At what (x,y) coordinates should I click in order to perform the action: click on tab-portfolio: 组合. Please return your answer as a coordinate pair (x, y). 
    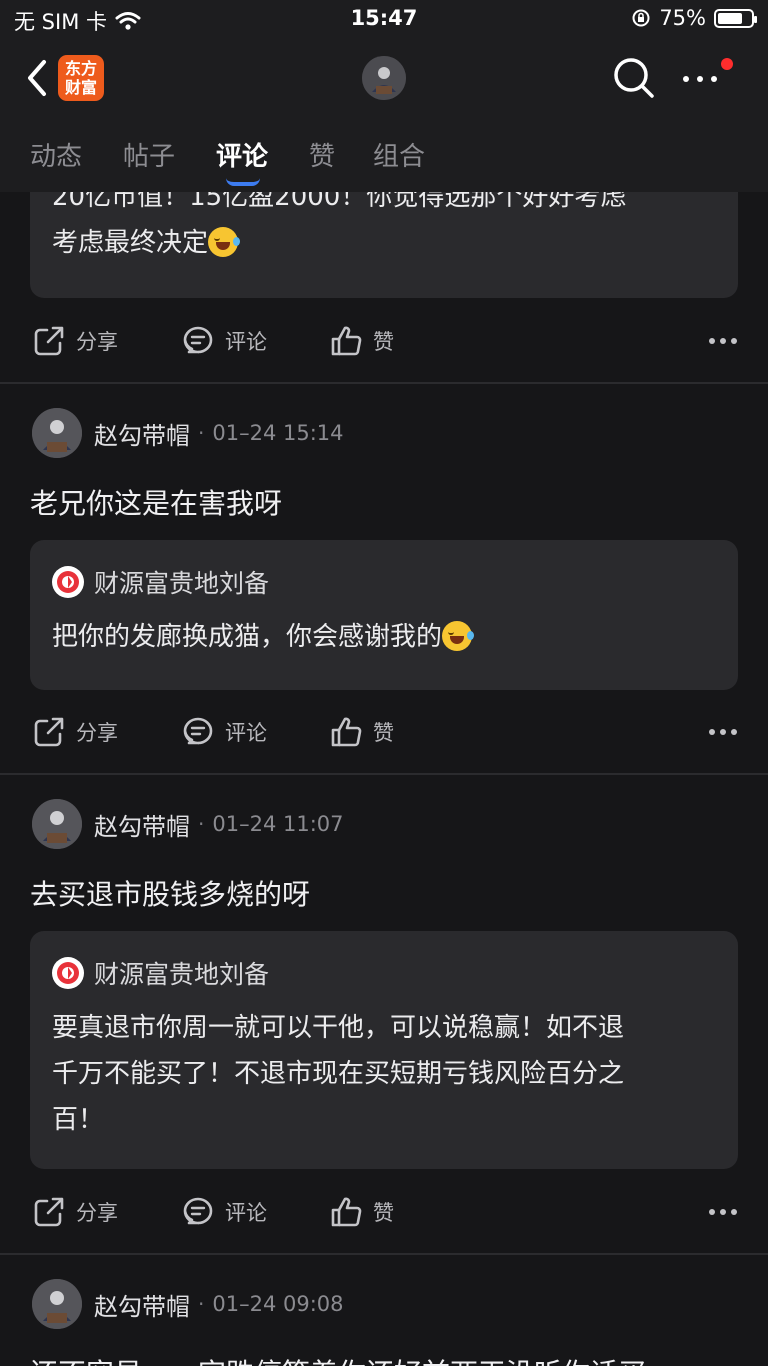
    Looking at the image, I should click on (399, 154).